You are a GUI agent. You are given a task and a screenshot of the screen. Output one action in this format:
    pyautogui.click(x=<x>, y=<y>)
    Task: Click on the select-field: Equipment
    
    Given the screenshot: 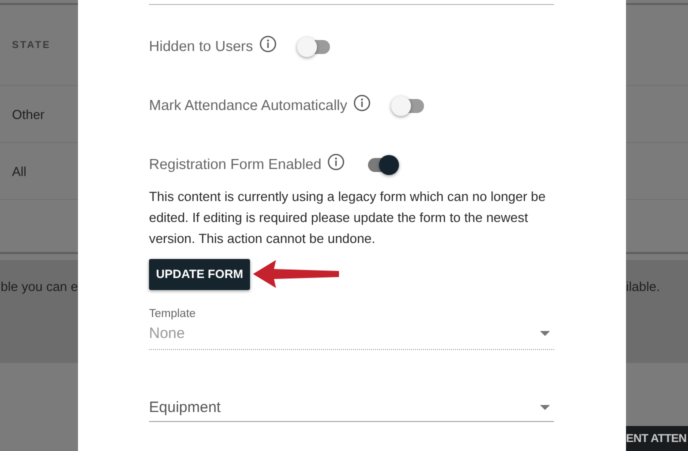 What is the action you would take?
    pyautogui.click(x=351, y=409)
    